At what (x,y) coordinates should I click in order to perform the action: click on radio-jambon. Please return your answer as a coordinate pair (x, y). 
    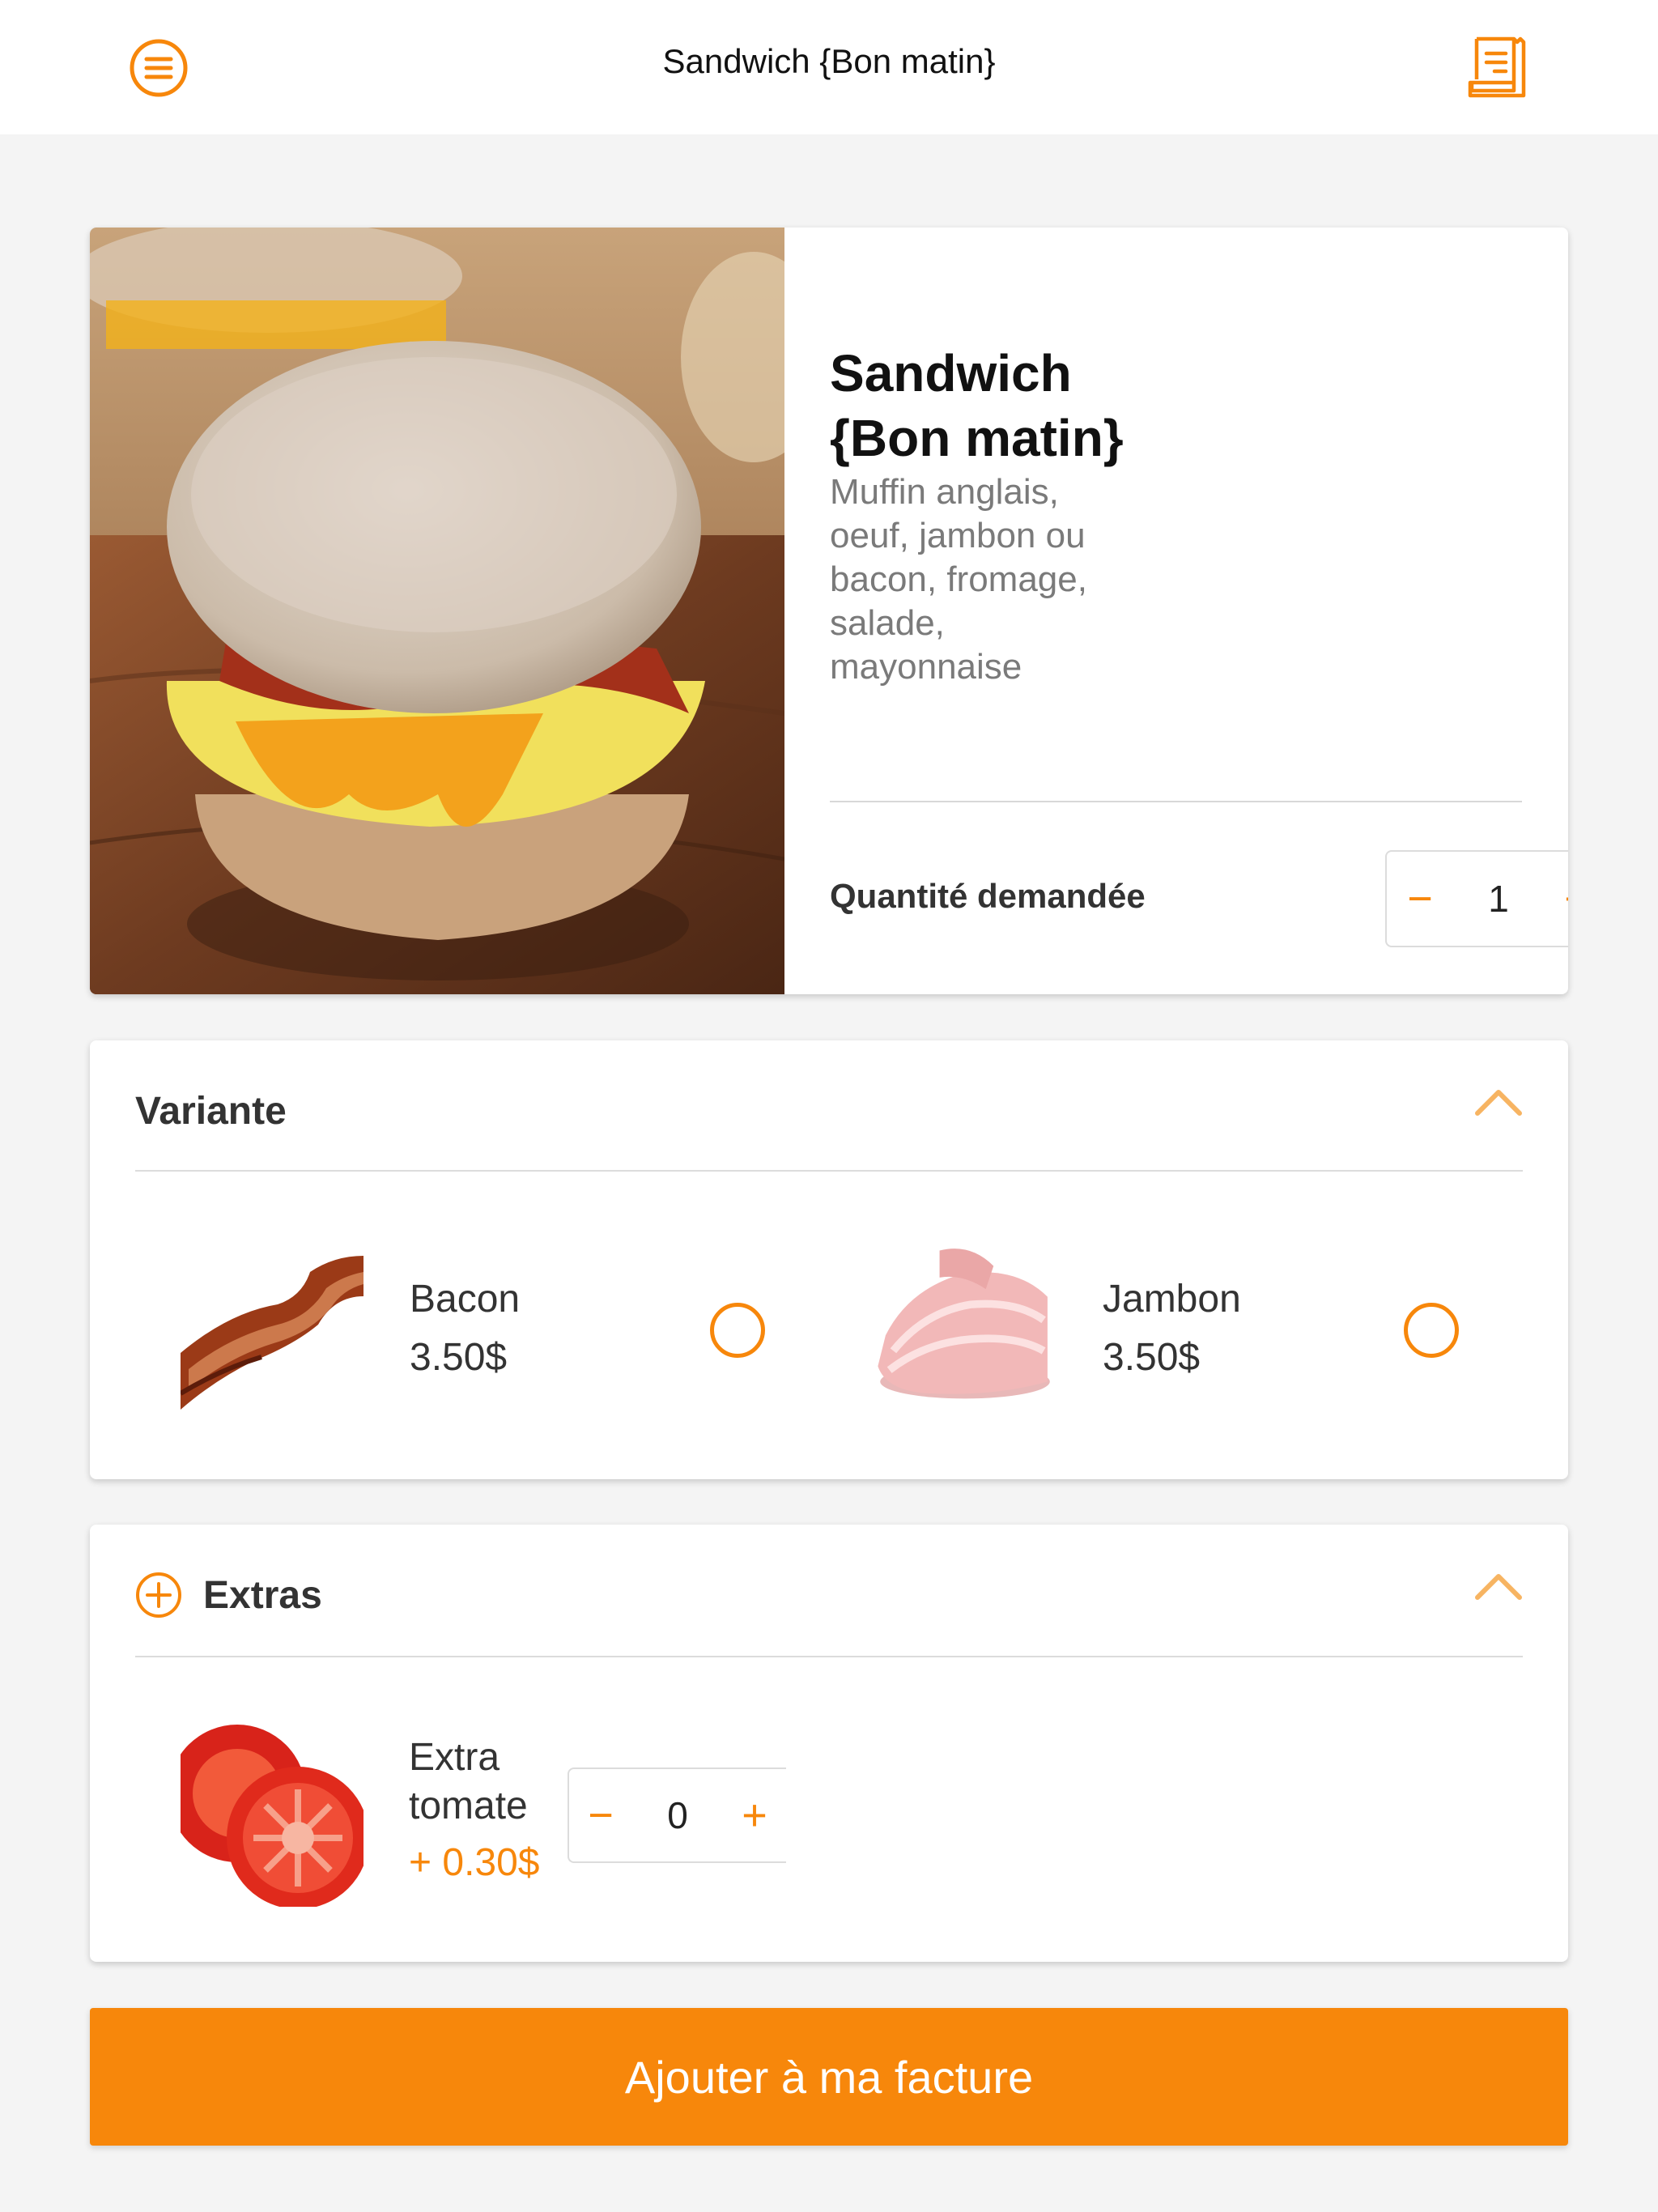
    Looking at the image, I should click on (1431, 1330).